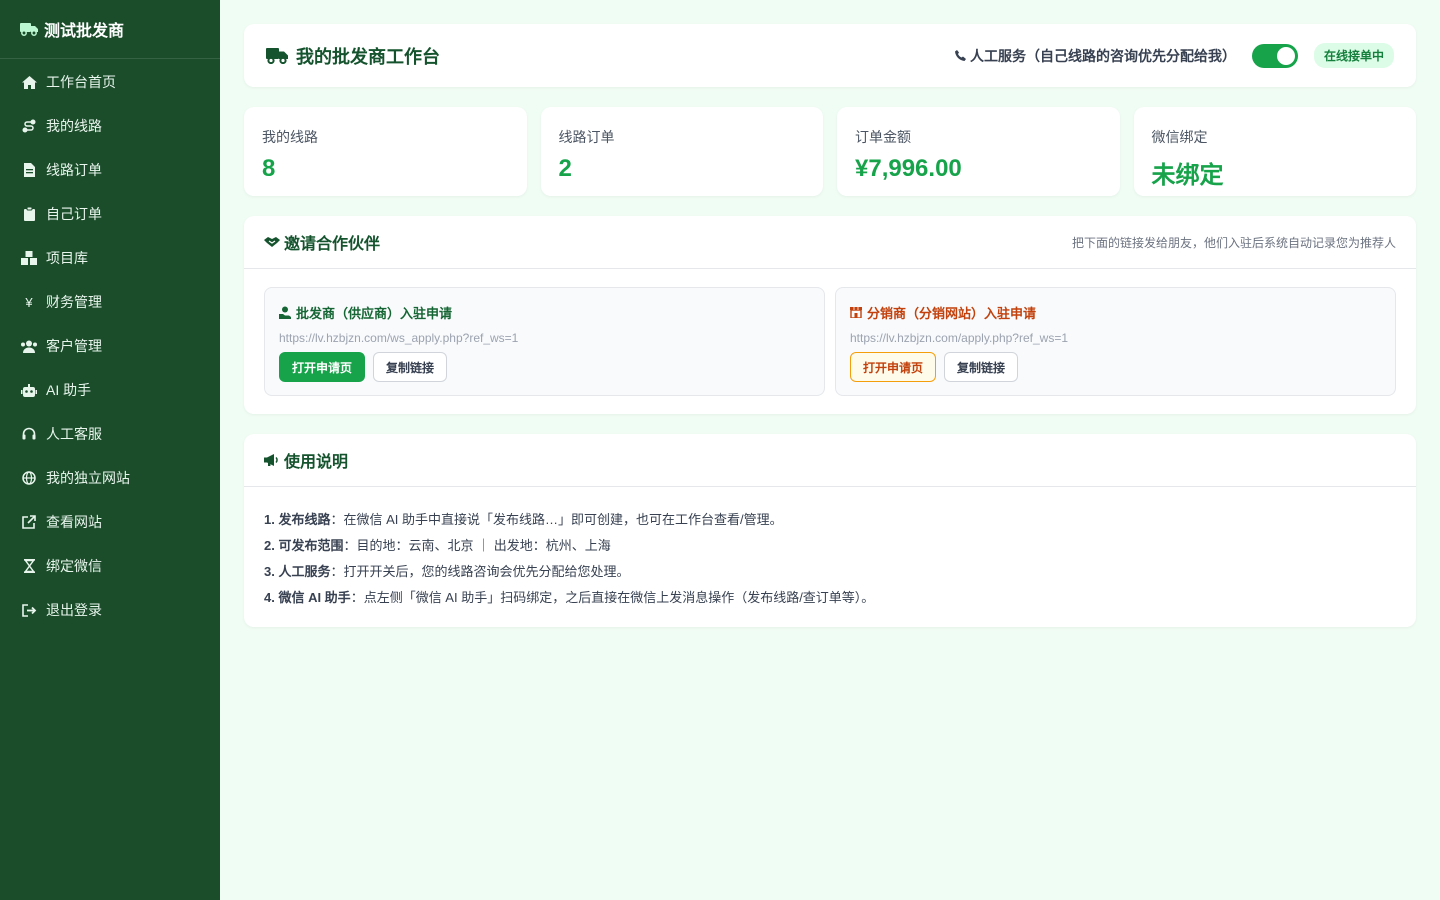 Image resolution: width=1440 pixels, height=900 pixels. What do you see at coordinates (88, 478) in the screenshot?
I see `sidebar-item-label: 我的独立网站` at bounding box center [88, 478].